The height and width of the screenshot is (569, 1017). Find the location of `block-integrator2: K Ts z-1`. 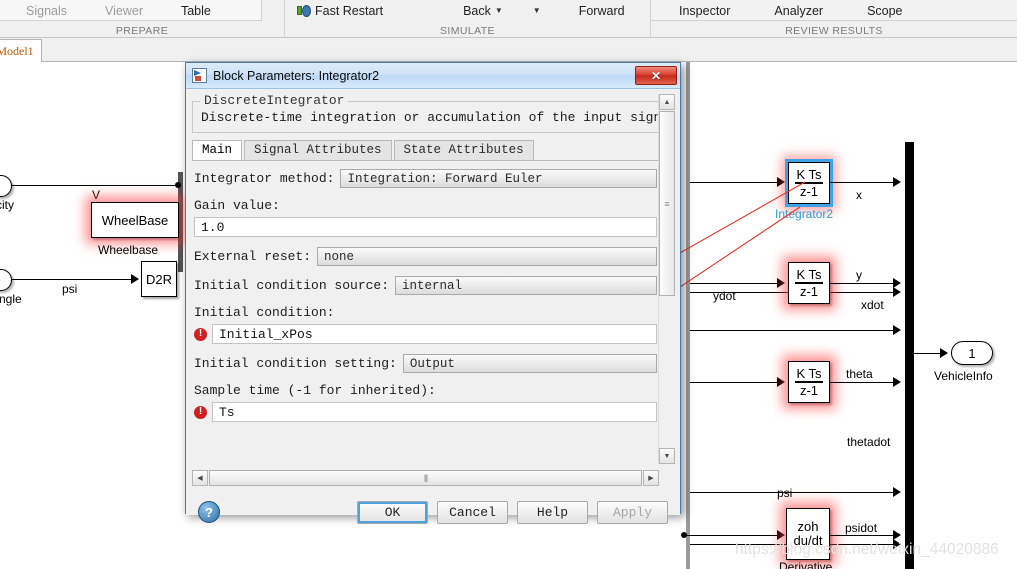

block-integrator2: K Ts z-1 is located at coordinates (809, 183).